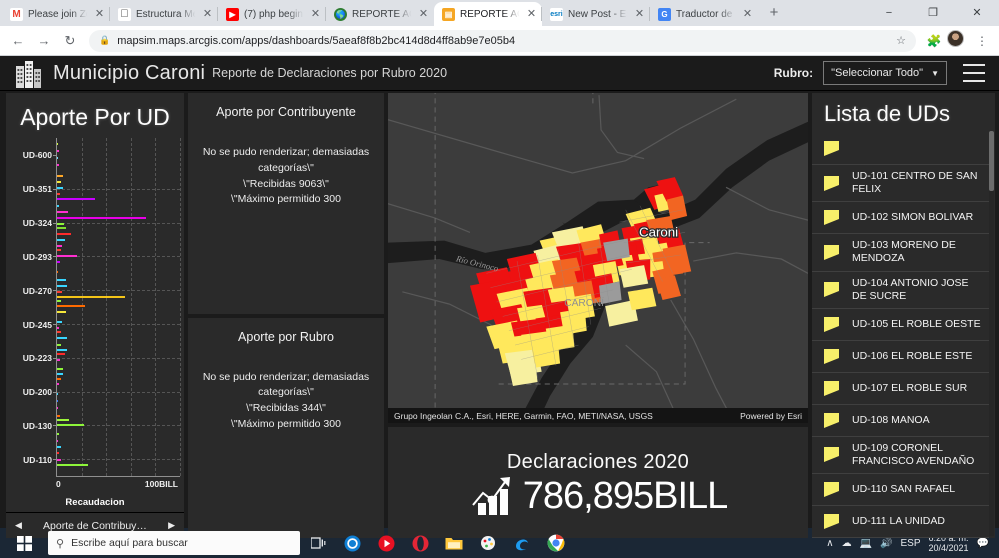  What do you see at coordinates (900, 389) in the screenshot?
I see `list-item: UD-107 EL ROBLE SUR` at bounding box center [900, 389].